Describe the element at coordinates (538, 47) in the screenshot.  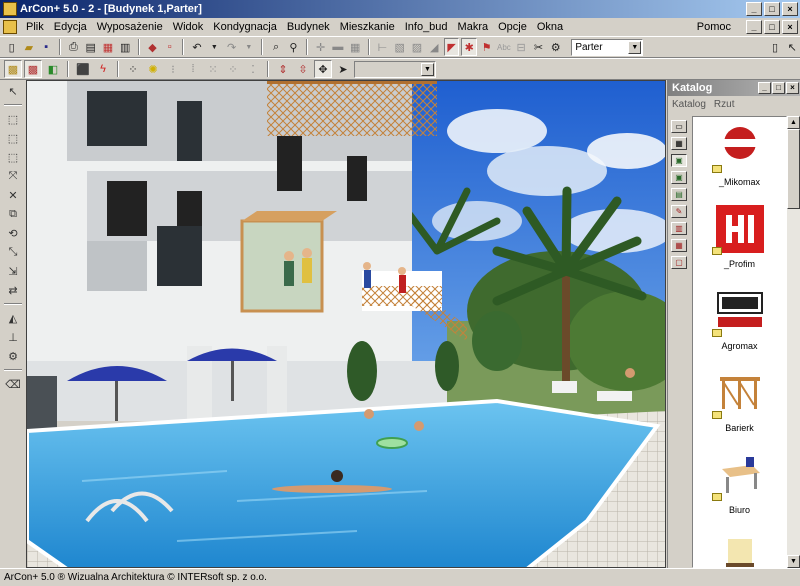
I see `tools-icon: ✂` at that location.